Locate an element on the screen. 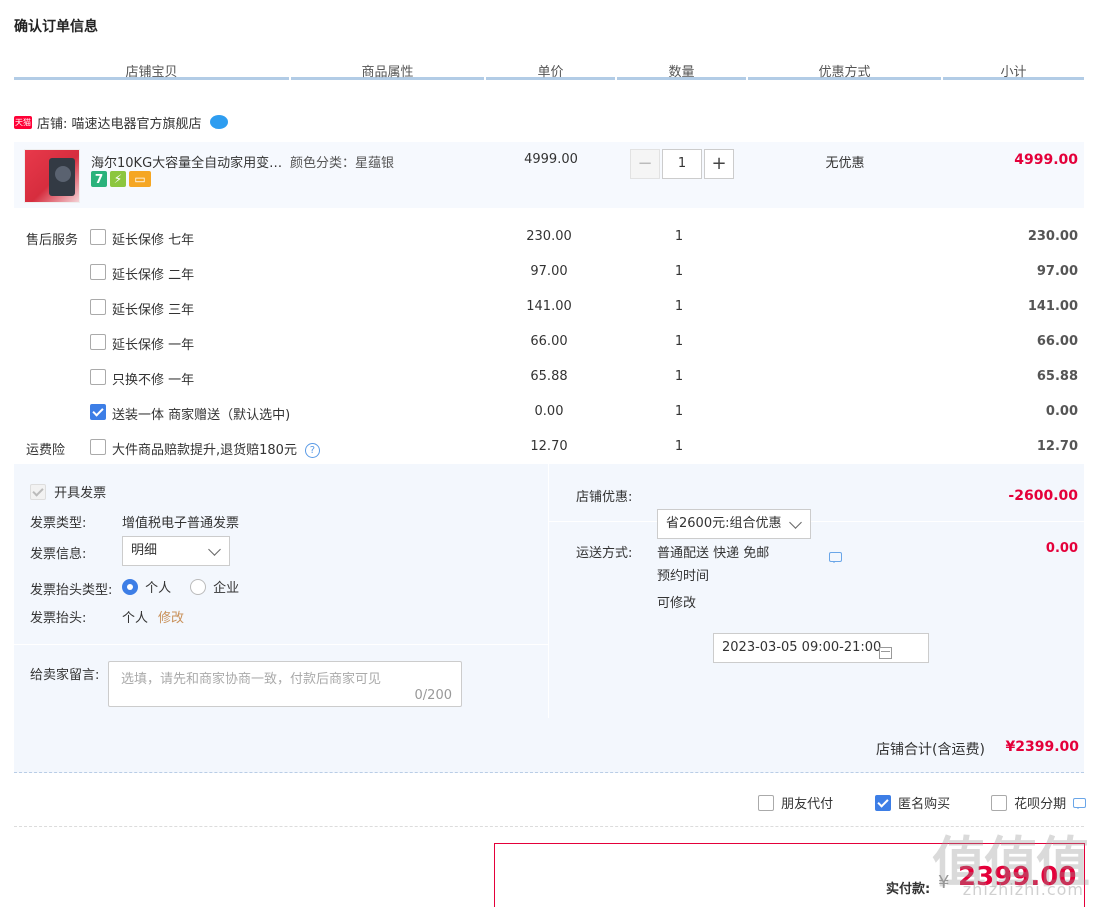 This screenshot has height=907, width=1098. shop-name: 店铺: 喵速达电器官方旗舰店 is located at coordinates (119, 122).